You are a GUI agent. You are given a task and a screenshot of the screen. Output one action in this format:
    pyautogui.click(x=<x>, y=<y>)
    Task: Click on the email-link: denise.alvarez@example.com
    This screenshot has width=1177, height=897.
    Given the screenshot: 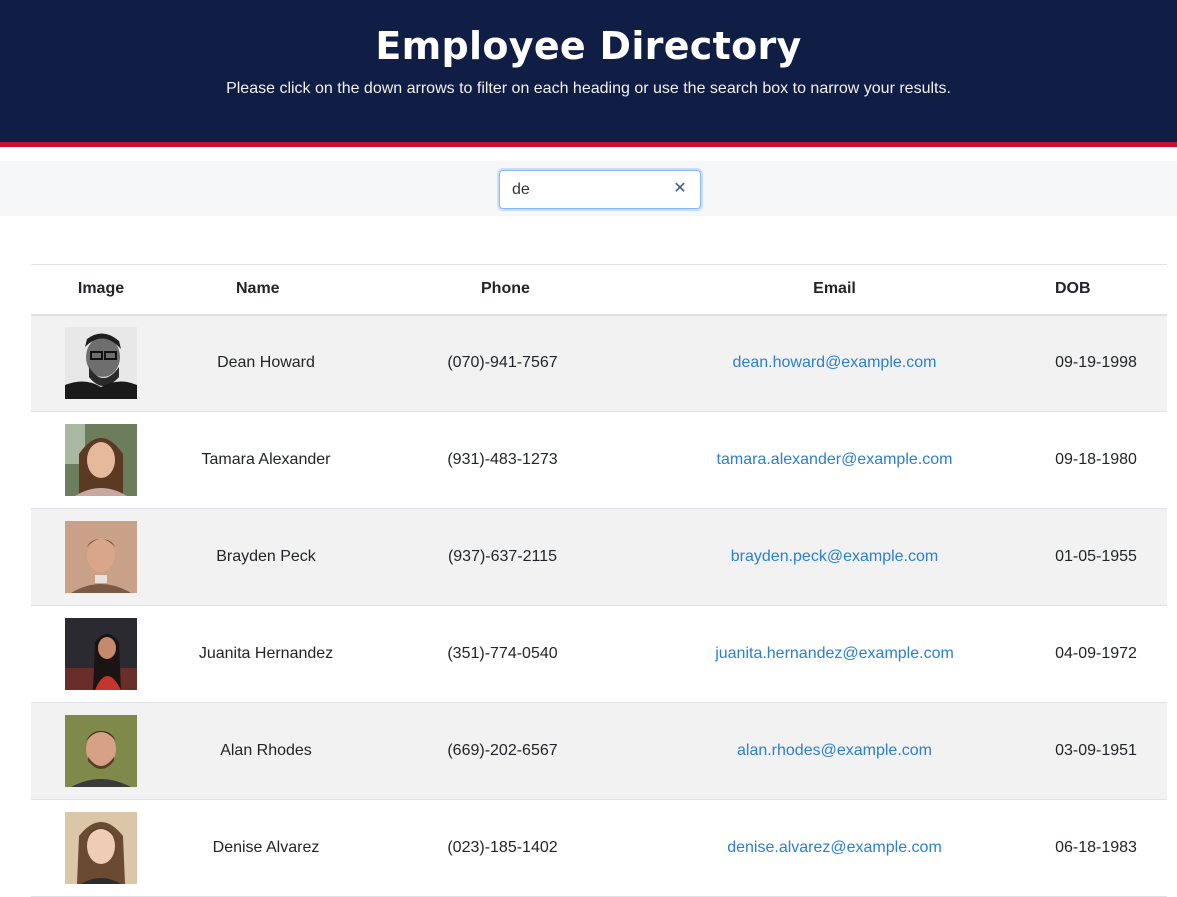 What is the action you would take?
    pyautogui.click(x=834, y=847)
    